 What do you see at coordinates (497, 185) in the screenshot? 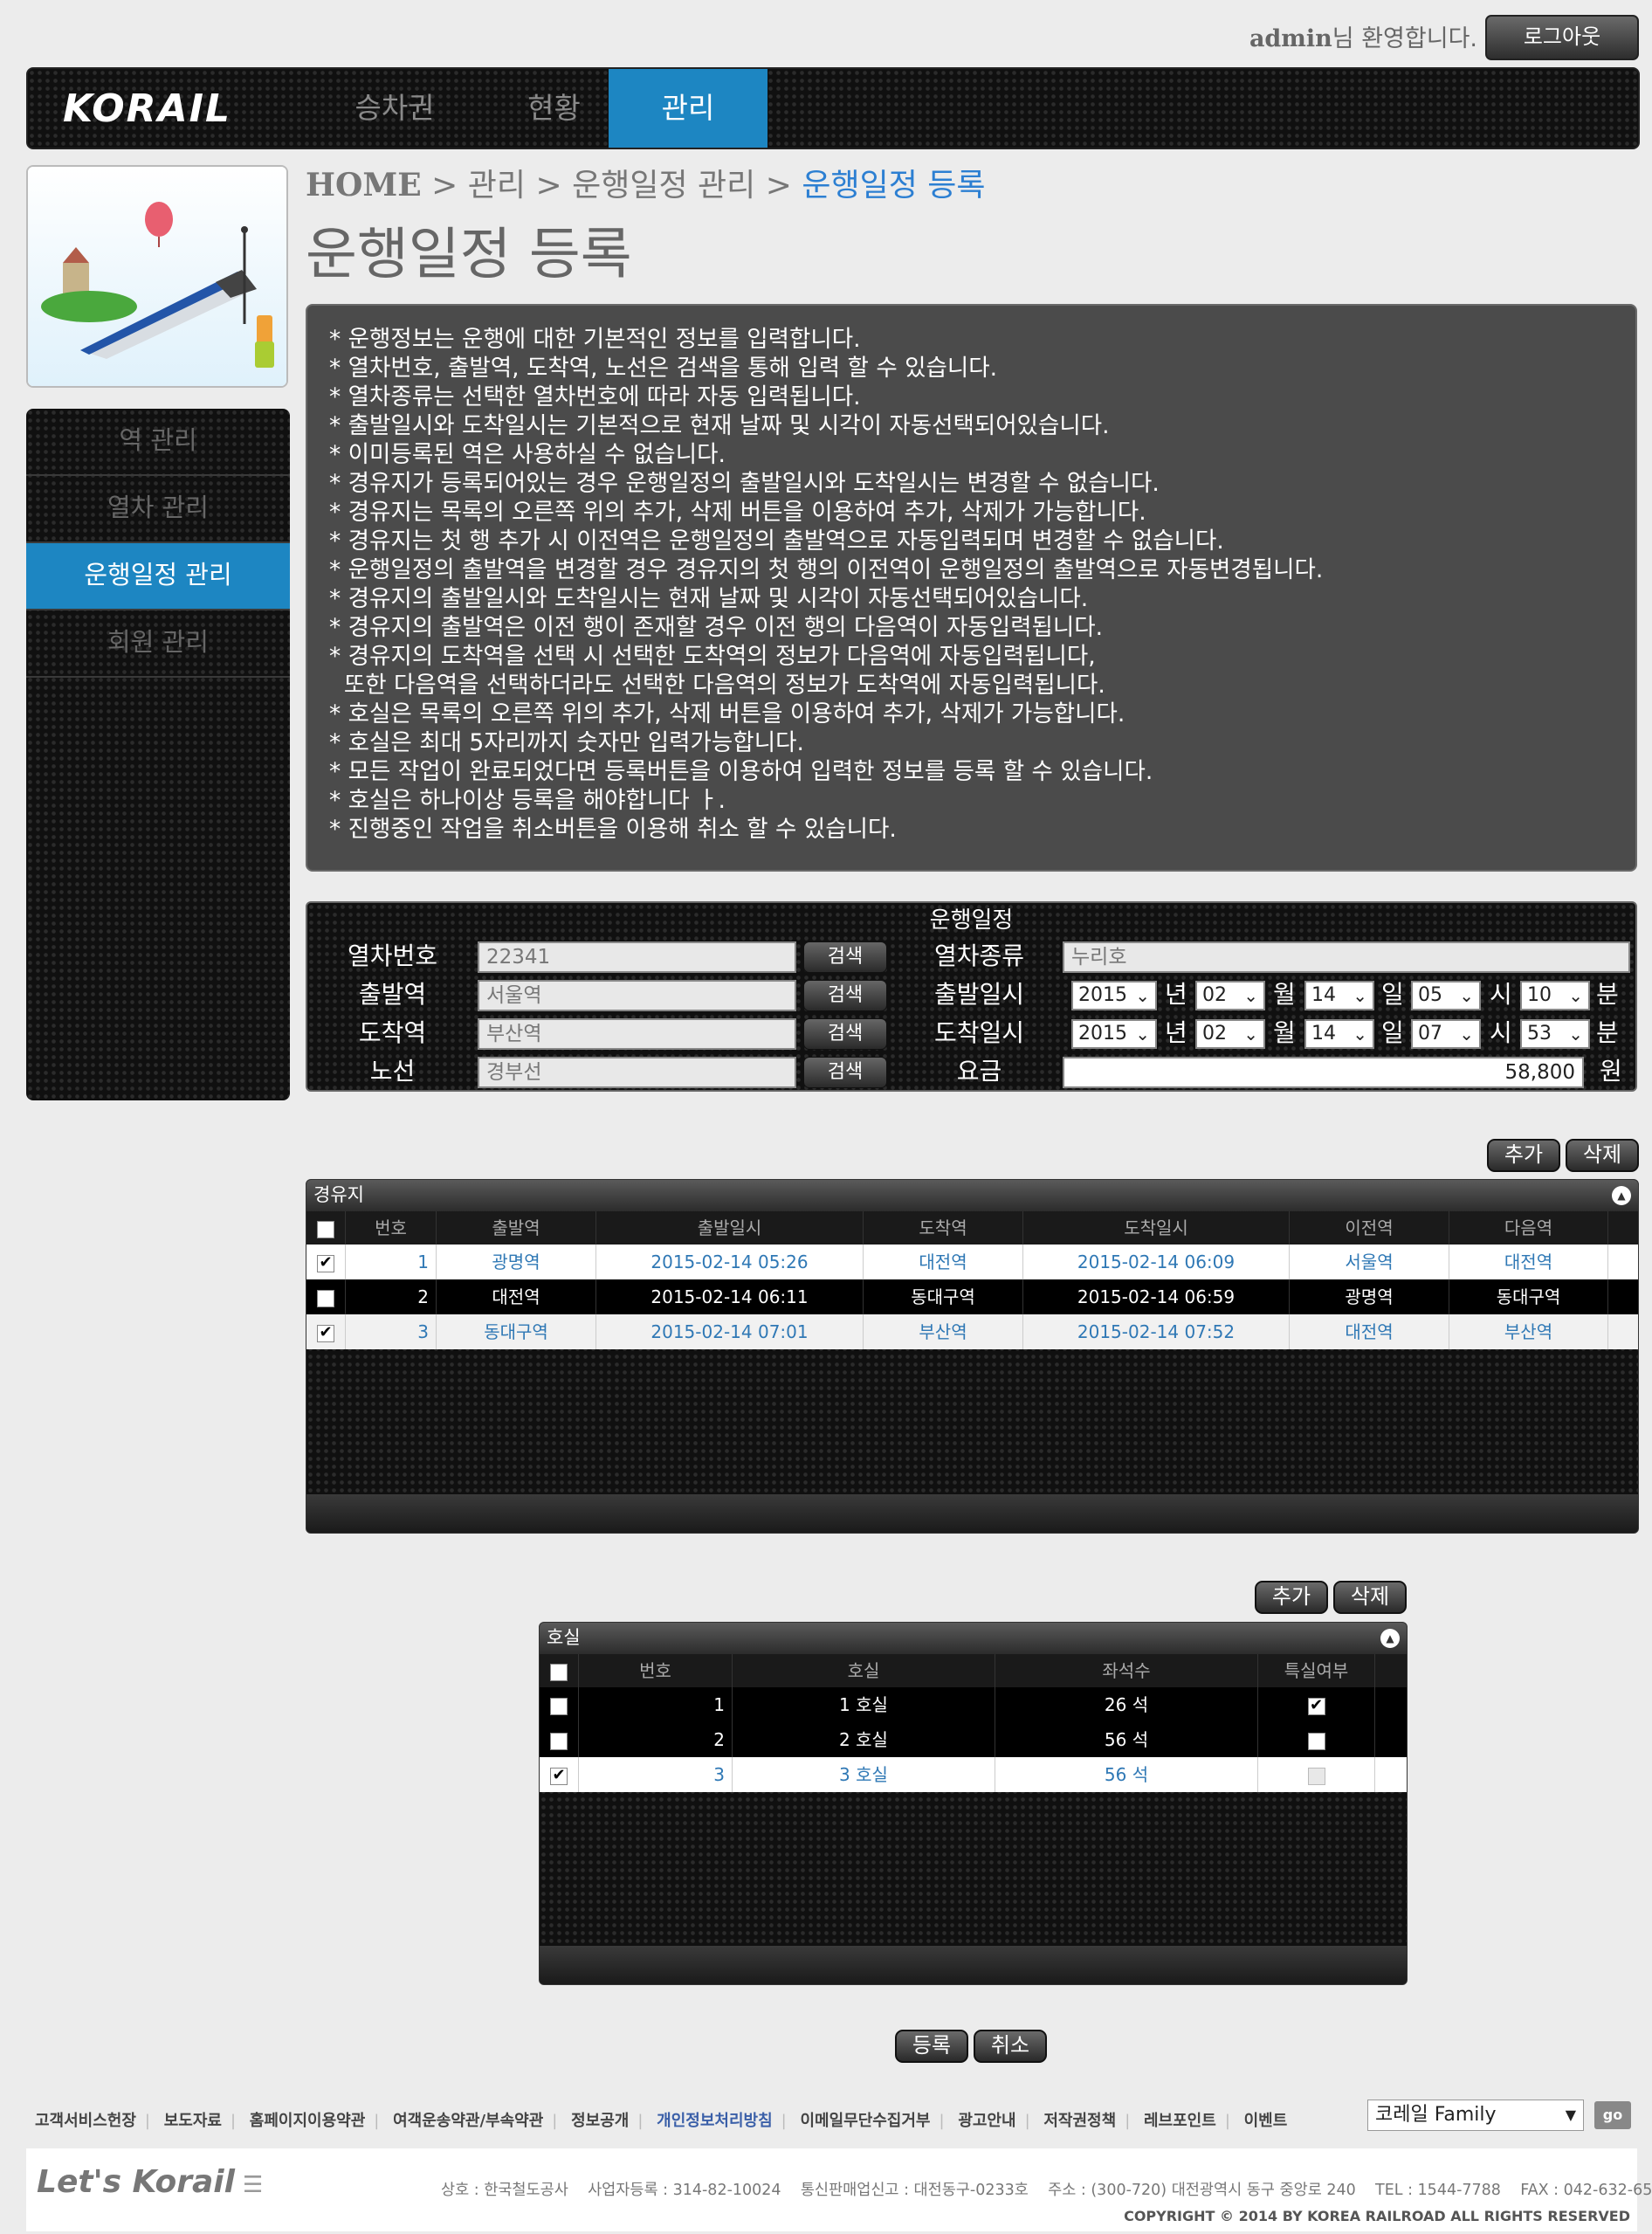
I see `breadcrumb-level1: 관리` at bounding box center [497, 185].